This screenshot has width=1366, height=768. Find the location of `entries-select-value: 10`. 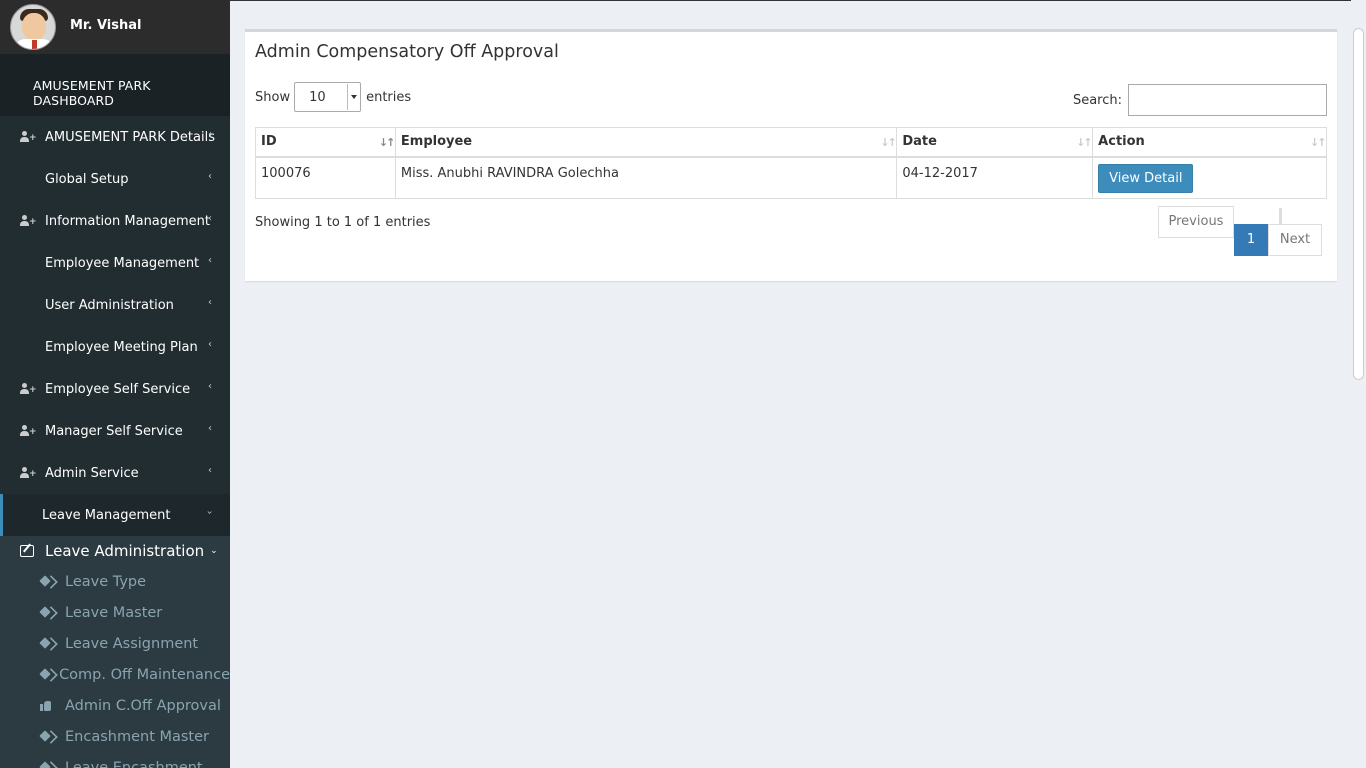

entries-select-value: 10 is located at coordinates (317, 97).